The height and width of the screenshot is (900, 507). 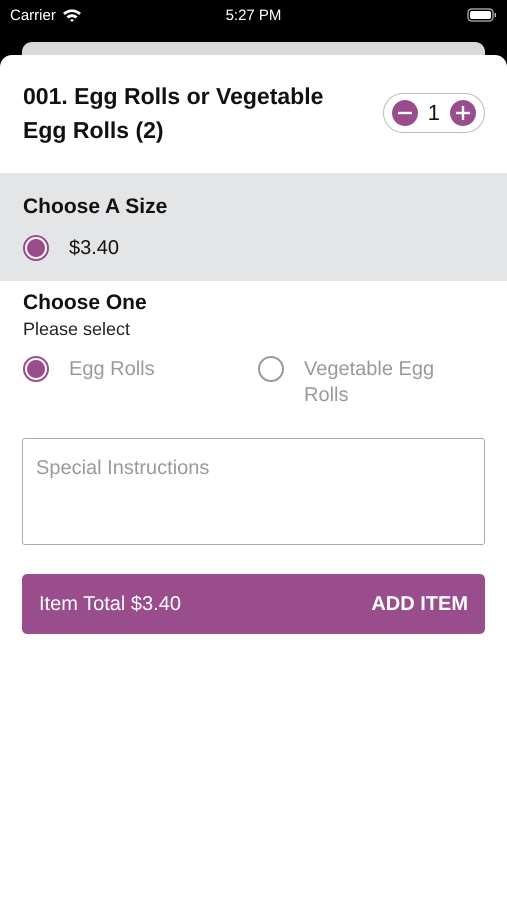 I want to click on section-subtitle: Please select, so click(x=77, y=329).